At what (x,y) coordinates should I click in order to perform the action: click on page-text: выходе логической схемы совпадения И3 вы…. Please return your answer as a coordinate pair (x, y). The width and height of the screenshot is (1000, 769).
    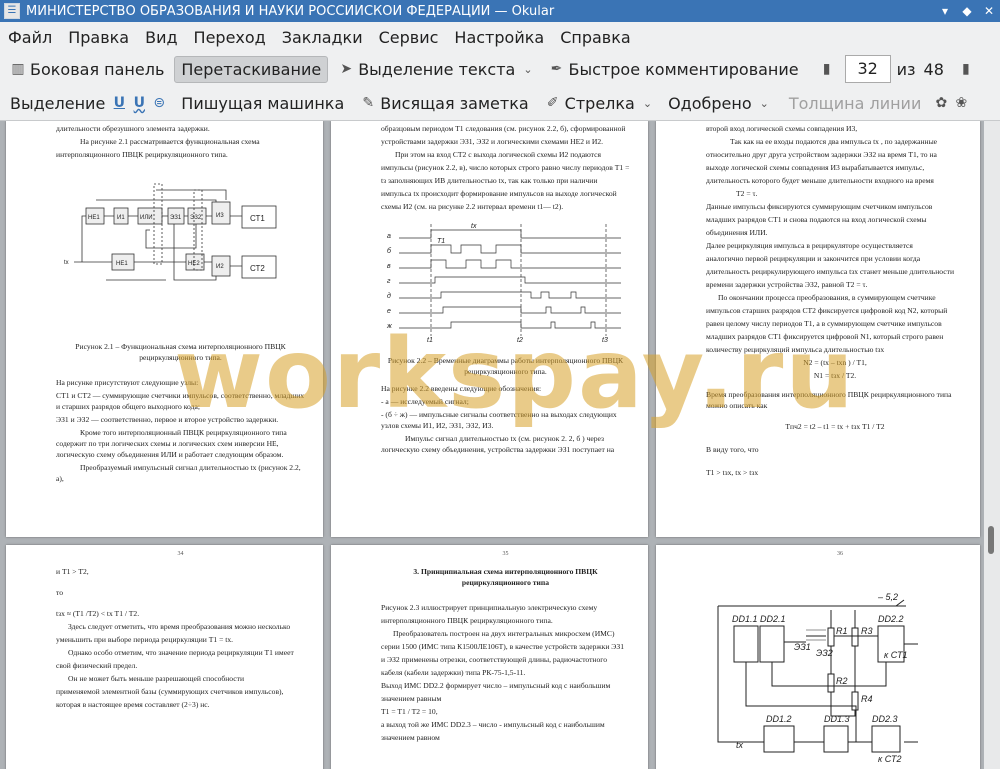
    Looking at the image, I should click on (815, 167).